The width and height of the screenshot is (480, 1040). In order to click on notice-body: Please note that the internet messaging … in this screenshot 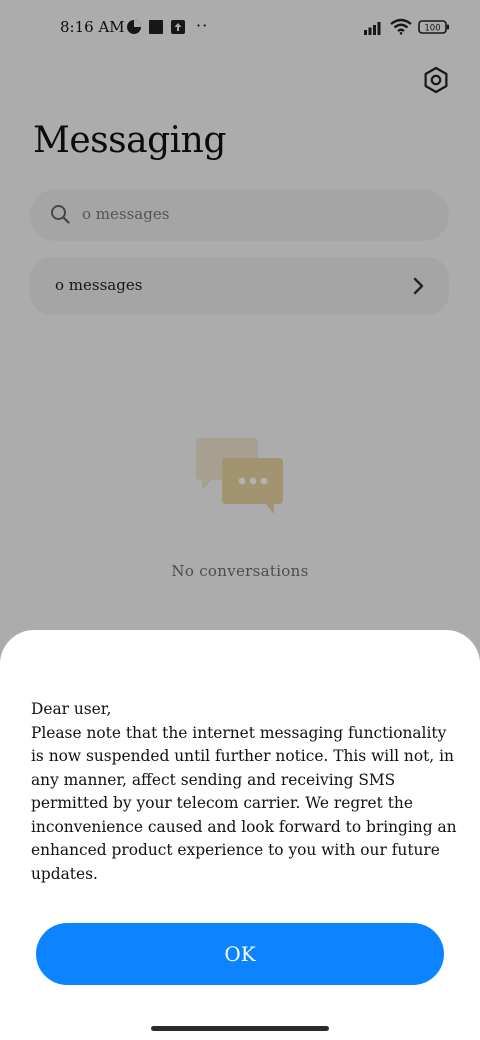, I will do `click(244, 803)`.